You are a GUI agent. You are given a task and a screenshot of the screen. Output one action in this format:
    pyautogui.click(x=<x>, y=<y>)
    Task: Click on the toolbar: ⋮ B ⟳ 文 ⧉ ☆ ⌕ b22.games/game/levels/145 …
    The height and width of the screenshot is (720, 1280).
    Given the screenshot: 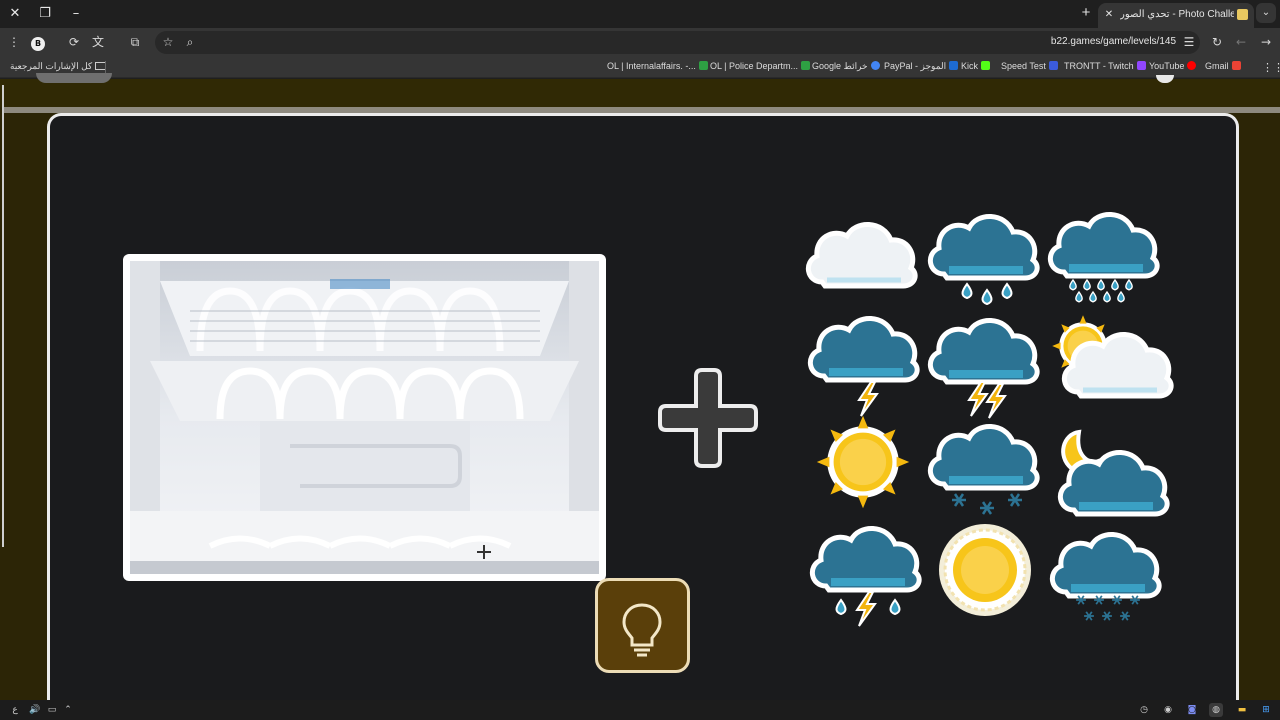 What is the action you would take?
    pyautogui.click(x=640, y=42)
    